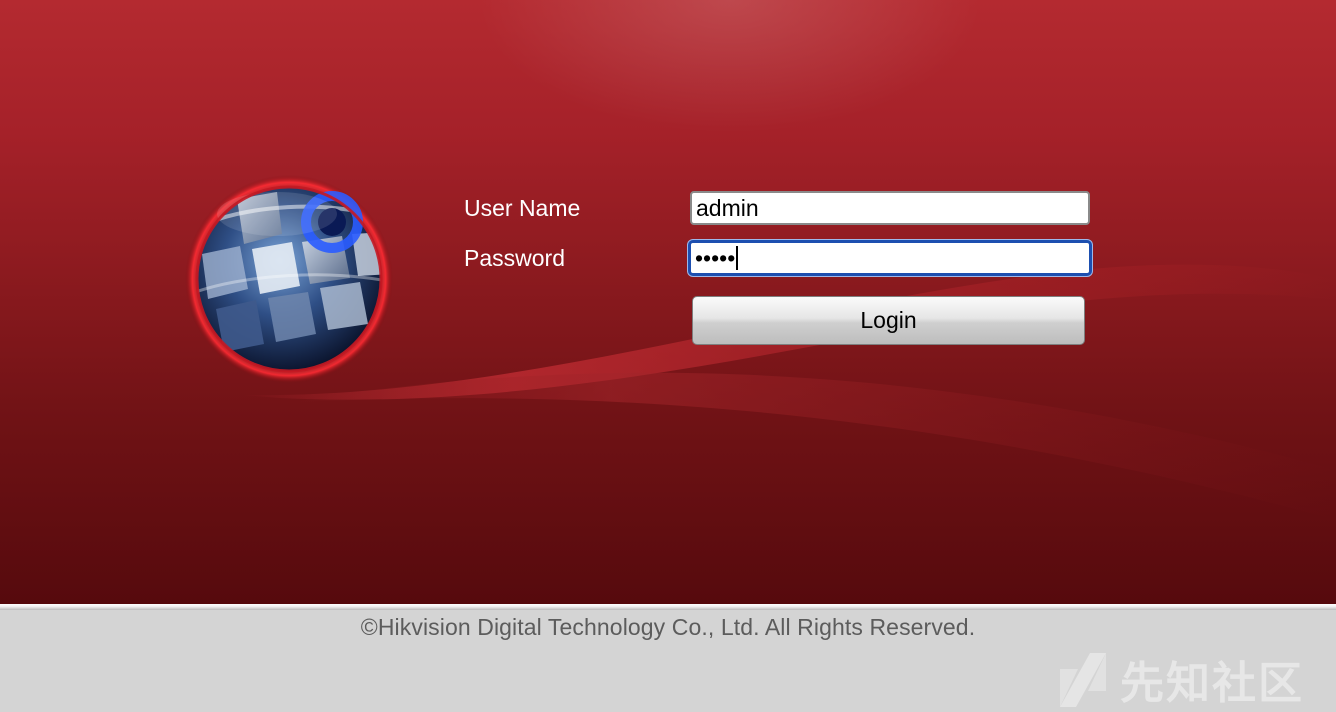 This screenshot has width=1336, height=712. I want to click on username-input: admin, so click(890, 208).